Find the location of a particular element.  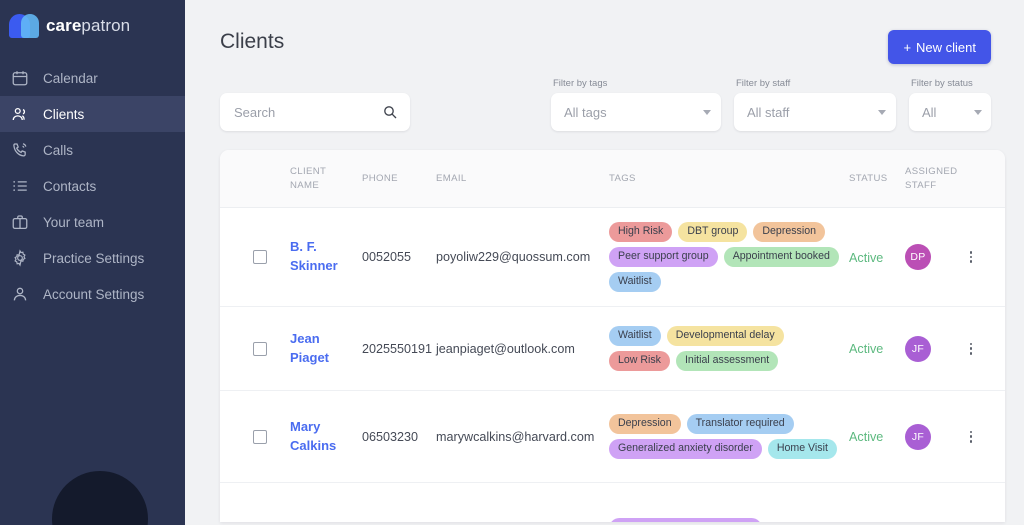

sidebar-item-clients: Clients is located at coordinates (92, 114).